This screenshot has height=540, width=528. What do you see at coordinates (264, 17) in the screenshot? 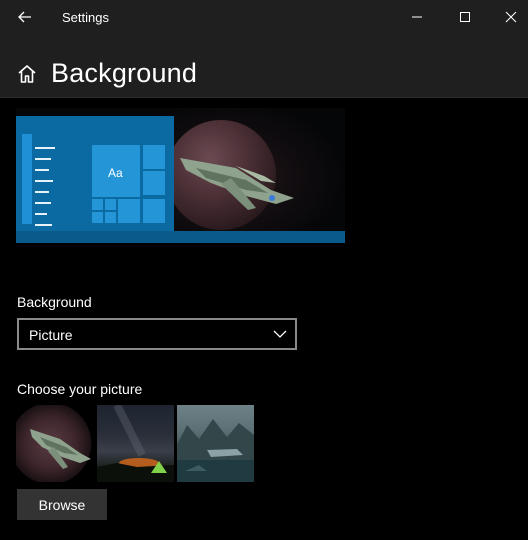
I see `title-bar: Settings` at bounding box center [264, 17].